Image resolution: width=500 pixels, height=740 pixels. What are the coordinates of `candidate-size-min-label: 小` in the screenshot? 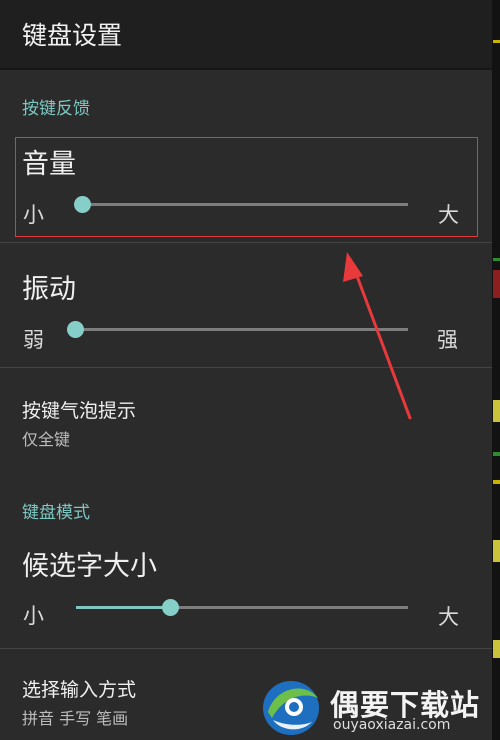 It's located at (33, 616).